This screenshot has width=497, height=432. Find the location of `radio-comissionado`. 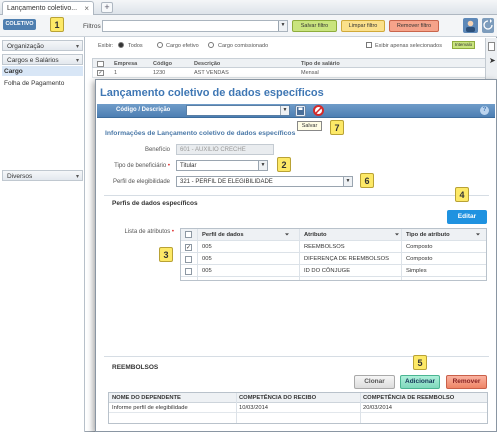

radio-comissionado is located at coordinates (211, 45).